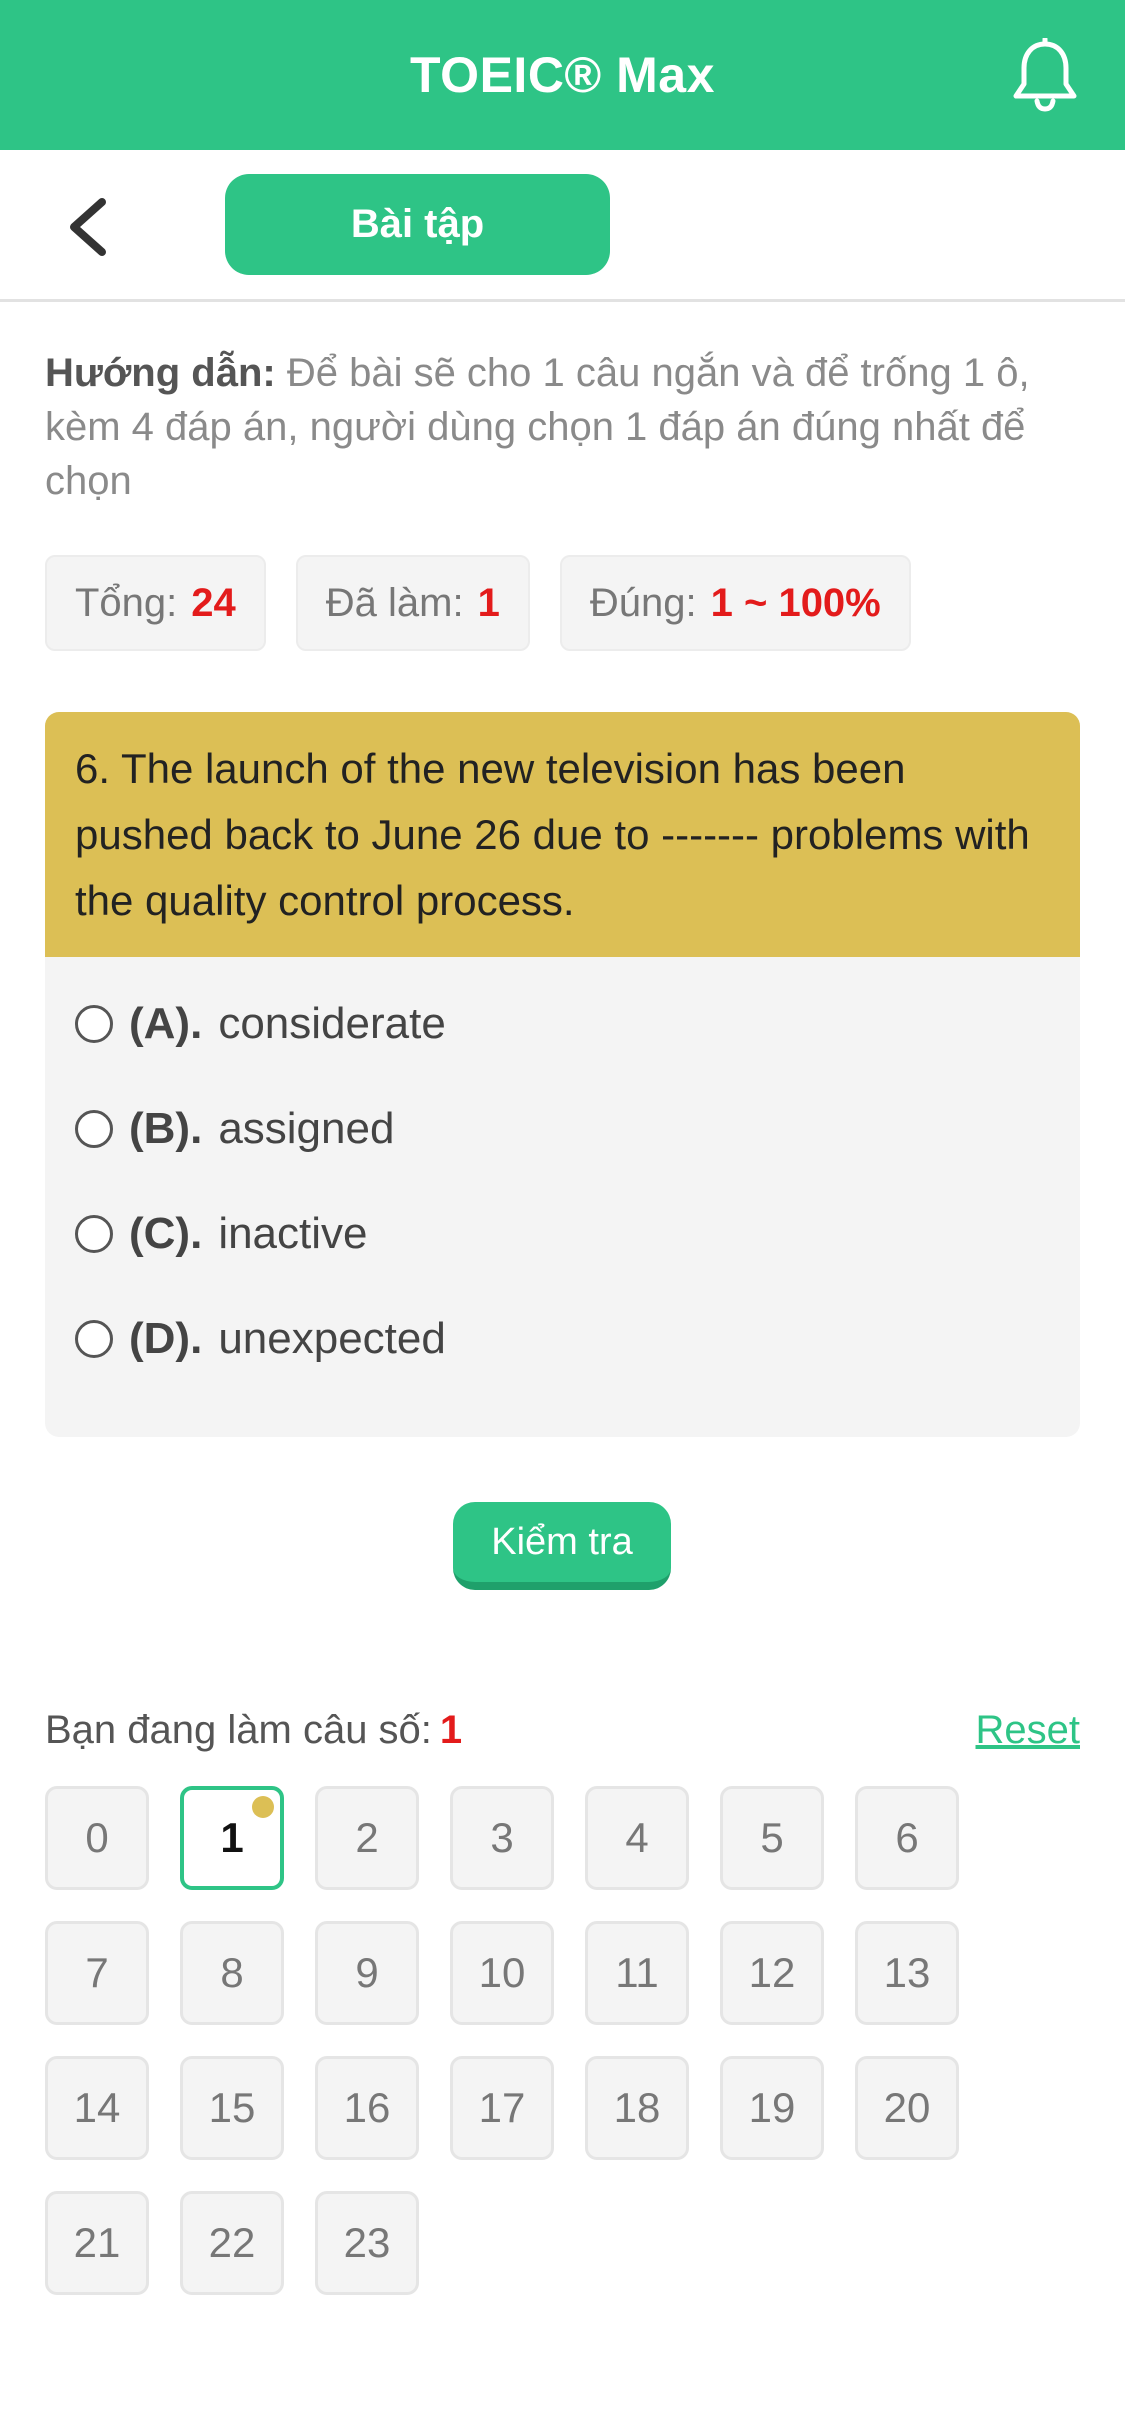 This screenshot has width=1125, height=2436. Describe the element at coordinates (772, 1838) in the screenshot. I see `question-number-5: 5` at that location.